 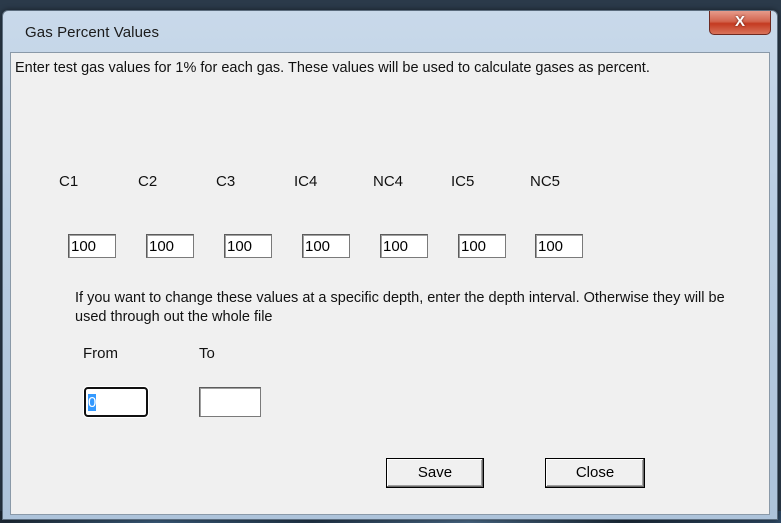 What do you see at coordinates (148, 181) in the screenshot?
I see `gas-label-c2: C2` at bounding box center [148, 181].